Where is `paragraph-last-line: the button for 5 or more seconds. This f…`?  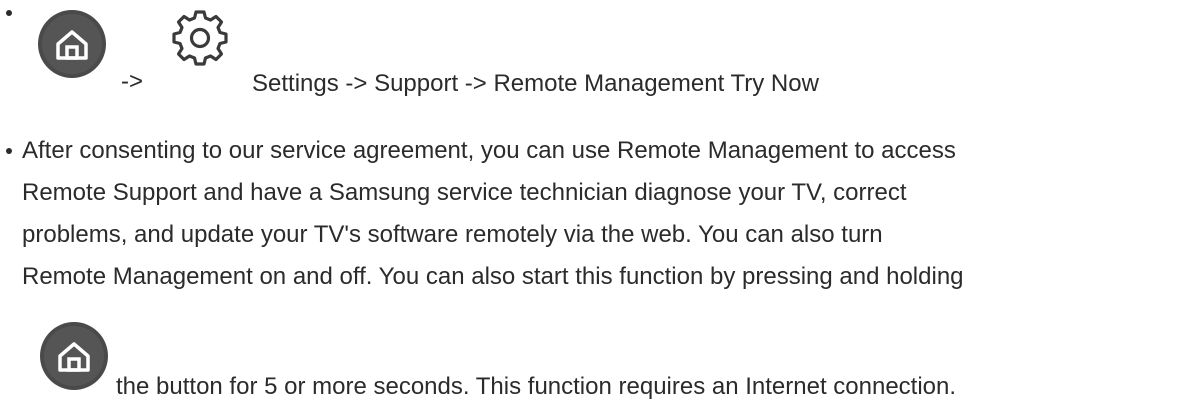 paragraph-last-line: the button for 5 or more seconds. This f… is located at coordinates (536, 386).